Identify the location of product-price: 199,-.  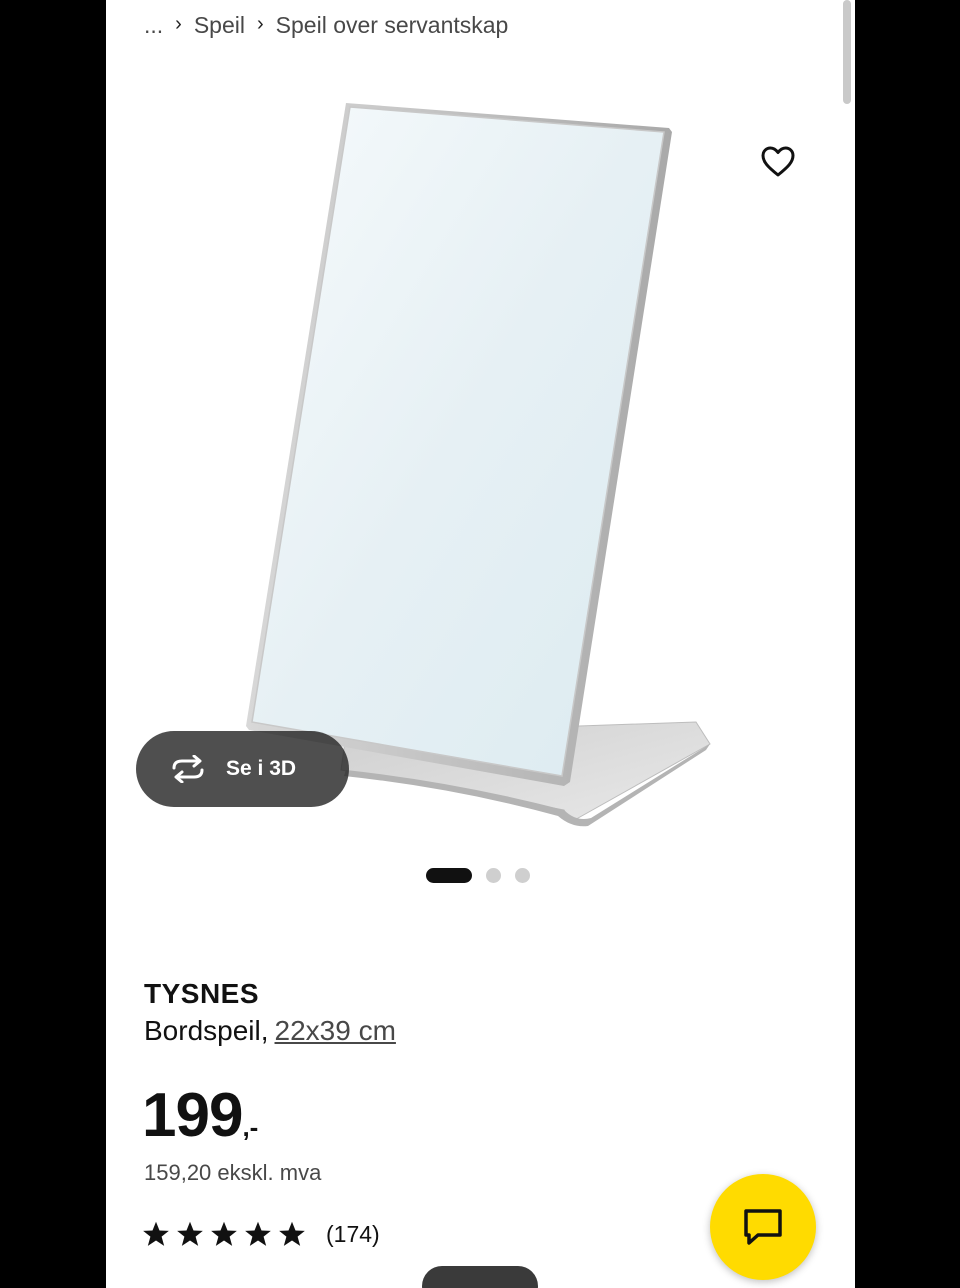
(200, 1115).